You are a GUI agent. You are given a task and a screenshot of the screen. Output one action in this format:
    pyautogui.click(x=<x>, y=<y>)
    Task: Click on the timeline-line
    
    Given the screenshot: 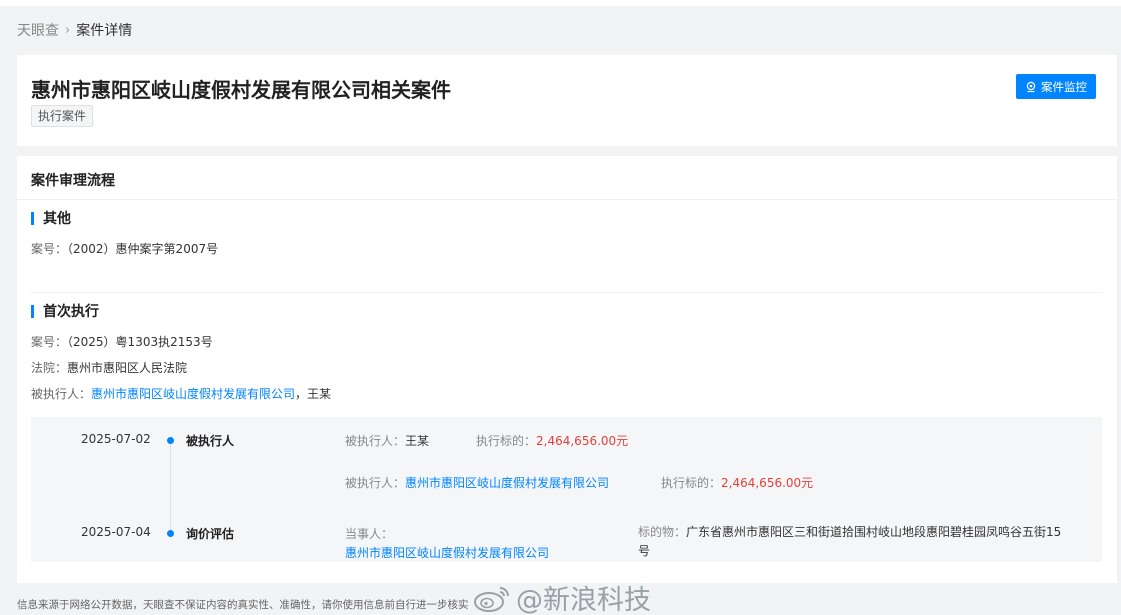 What is the action you would take?
    pyautogui.click(x=170, y=487)
    